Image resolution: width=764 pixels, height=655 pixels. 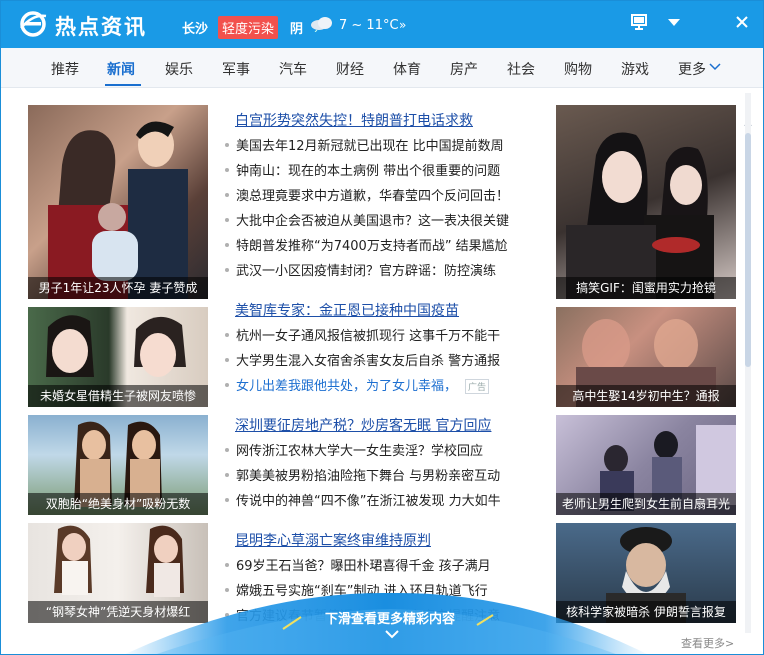 What do you see at coordinates (118, 288) in the screenshot?
I see `image-caption: 男子1年让23人怀孕 妻子赞成` at bounding box center [118, 288].